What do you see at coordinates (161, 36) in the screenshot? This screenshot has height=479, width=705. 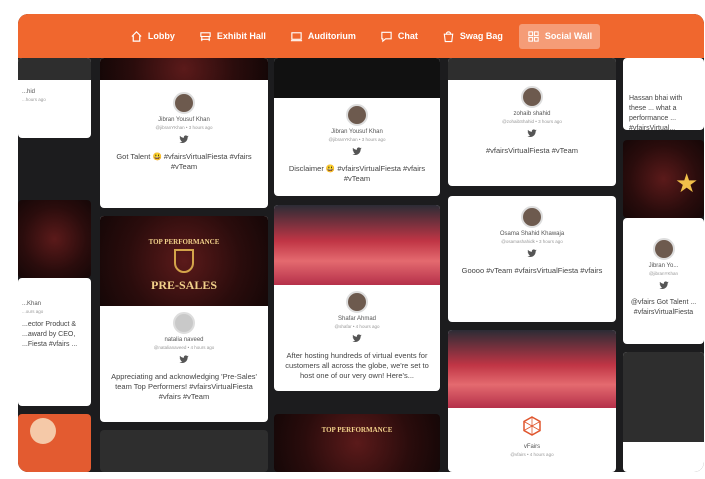 I see `nav-lobby-label: Lobby` at bounding box center [161, 36].